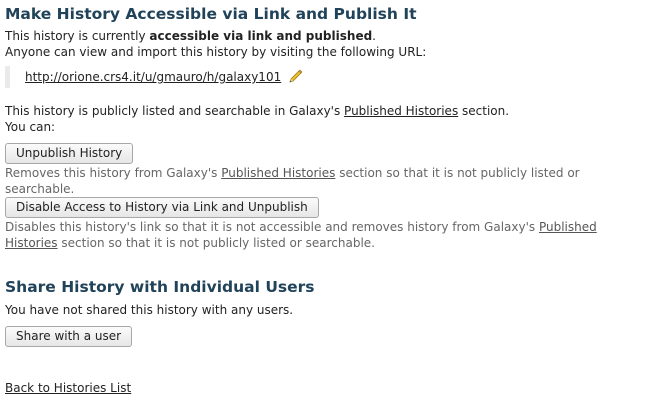 The height and width of the screenshot is (406, 663). What do you see at coordinates (160, 287) in the screenshot?
I see `share-section-title: Share History with Individual Users` at bounding box center [160, 287].